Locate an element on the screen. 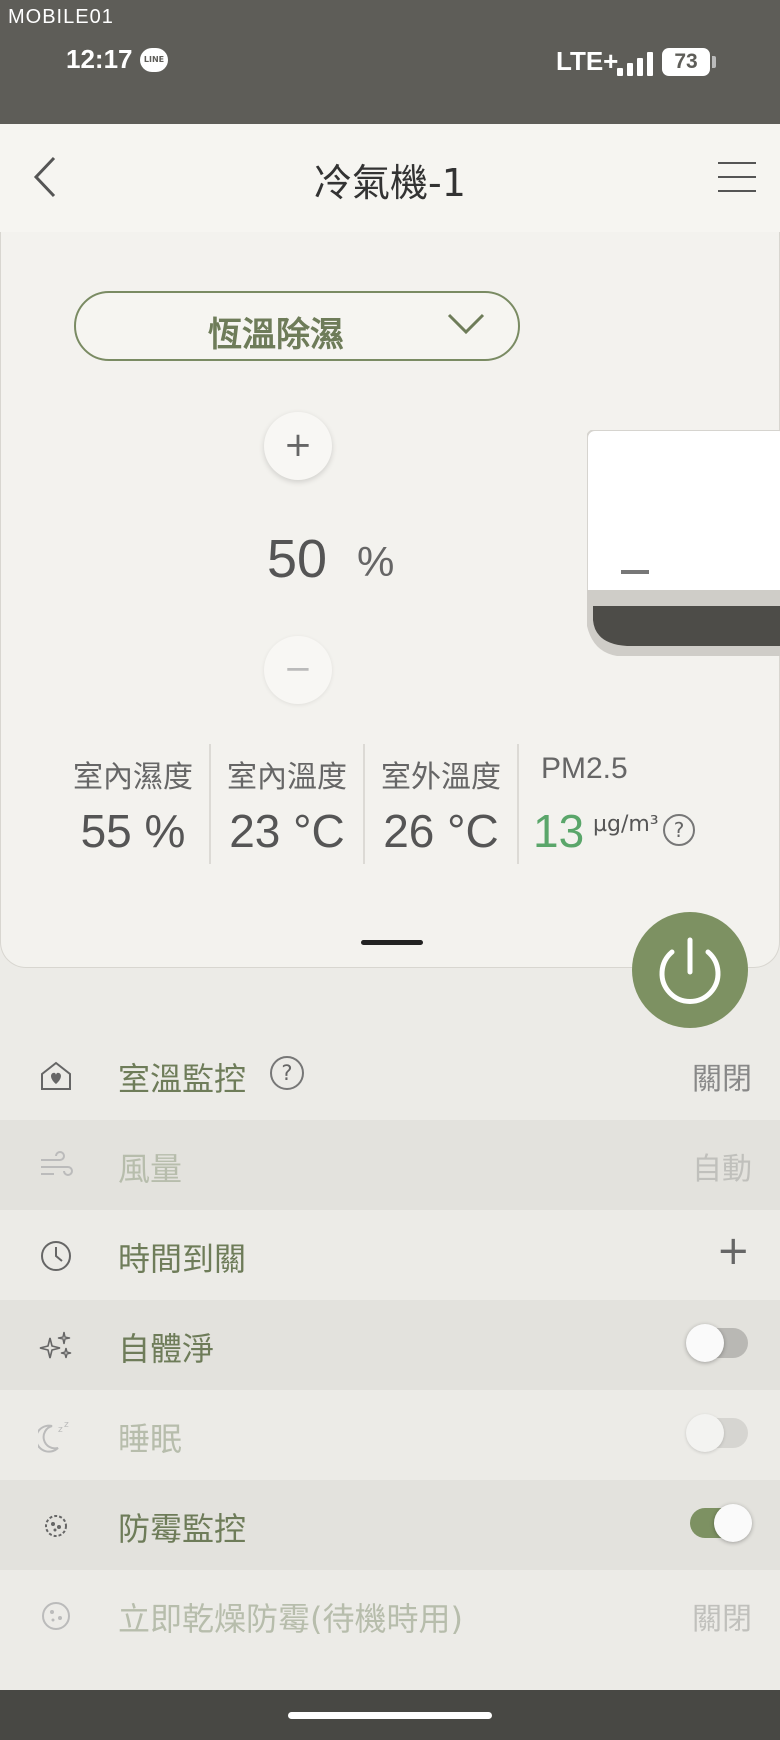 The image size is (780, 1740). house-heart-icon is located at coordinates (56, 1075).